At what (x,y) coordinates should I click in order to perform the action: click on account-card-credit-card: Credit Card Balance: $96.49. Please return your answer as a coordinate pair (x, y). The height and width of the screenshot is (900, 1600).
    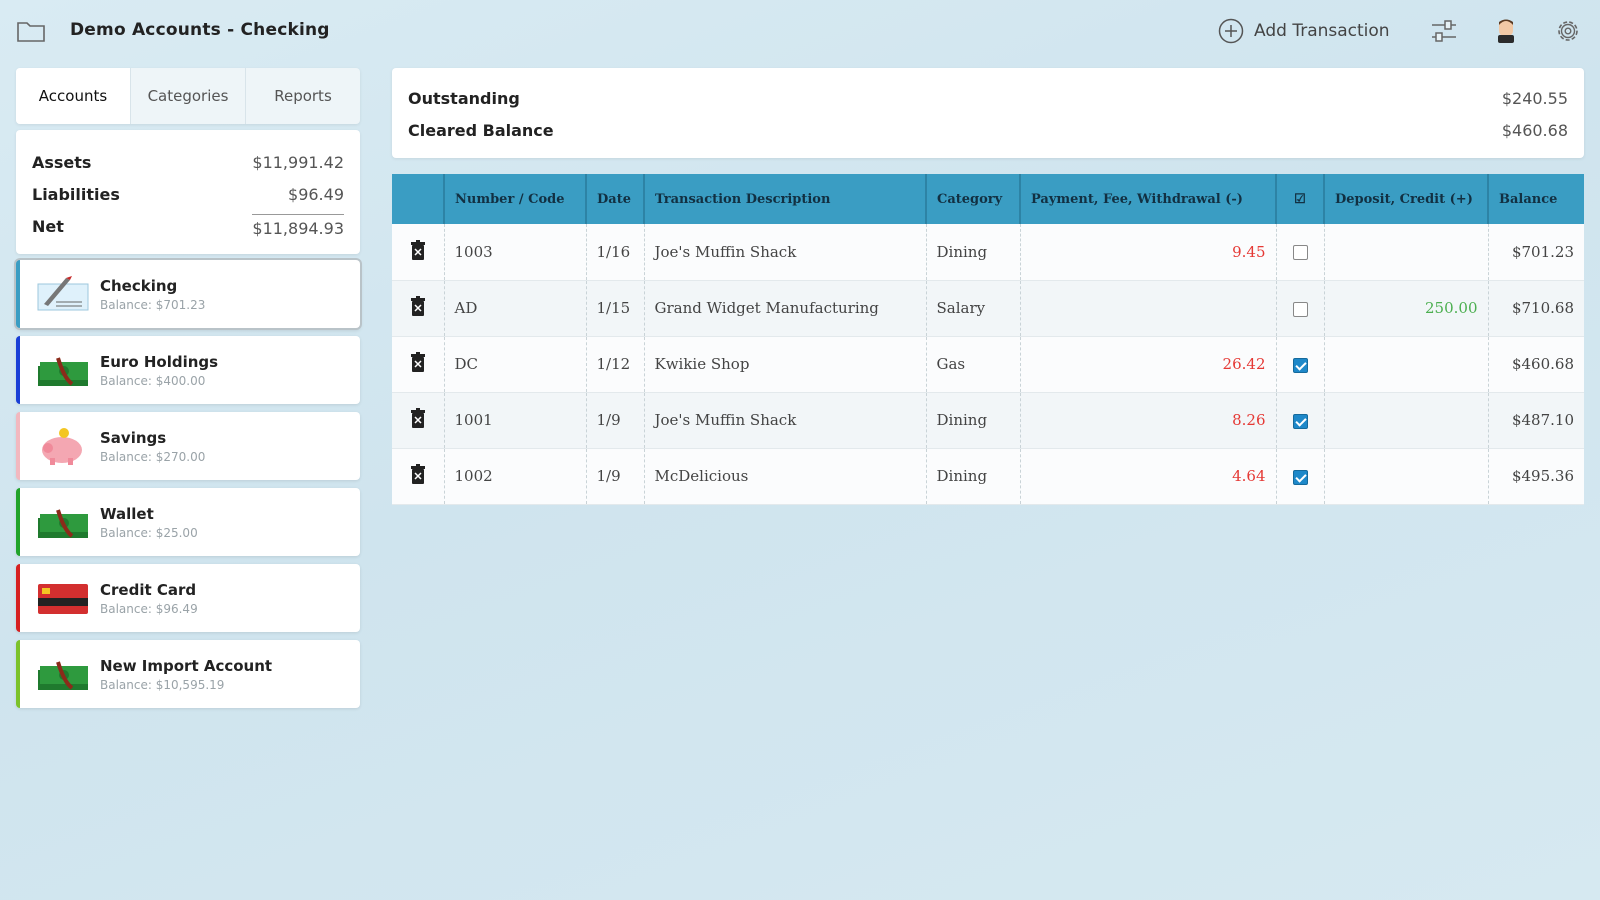
    Looking at the image, I should click on (188, 598).